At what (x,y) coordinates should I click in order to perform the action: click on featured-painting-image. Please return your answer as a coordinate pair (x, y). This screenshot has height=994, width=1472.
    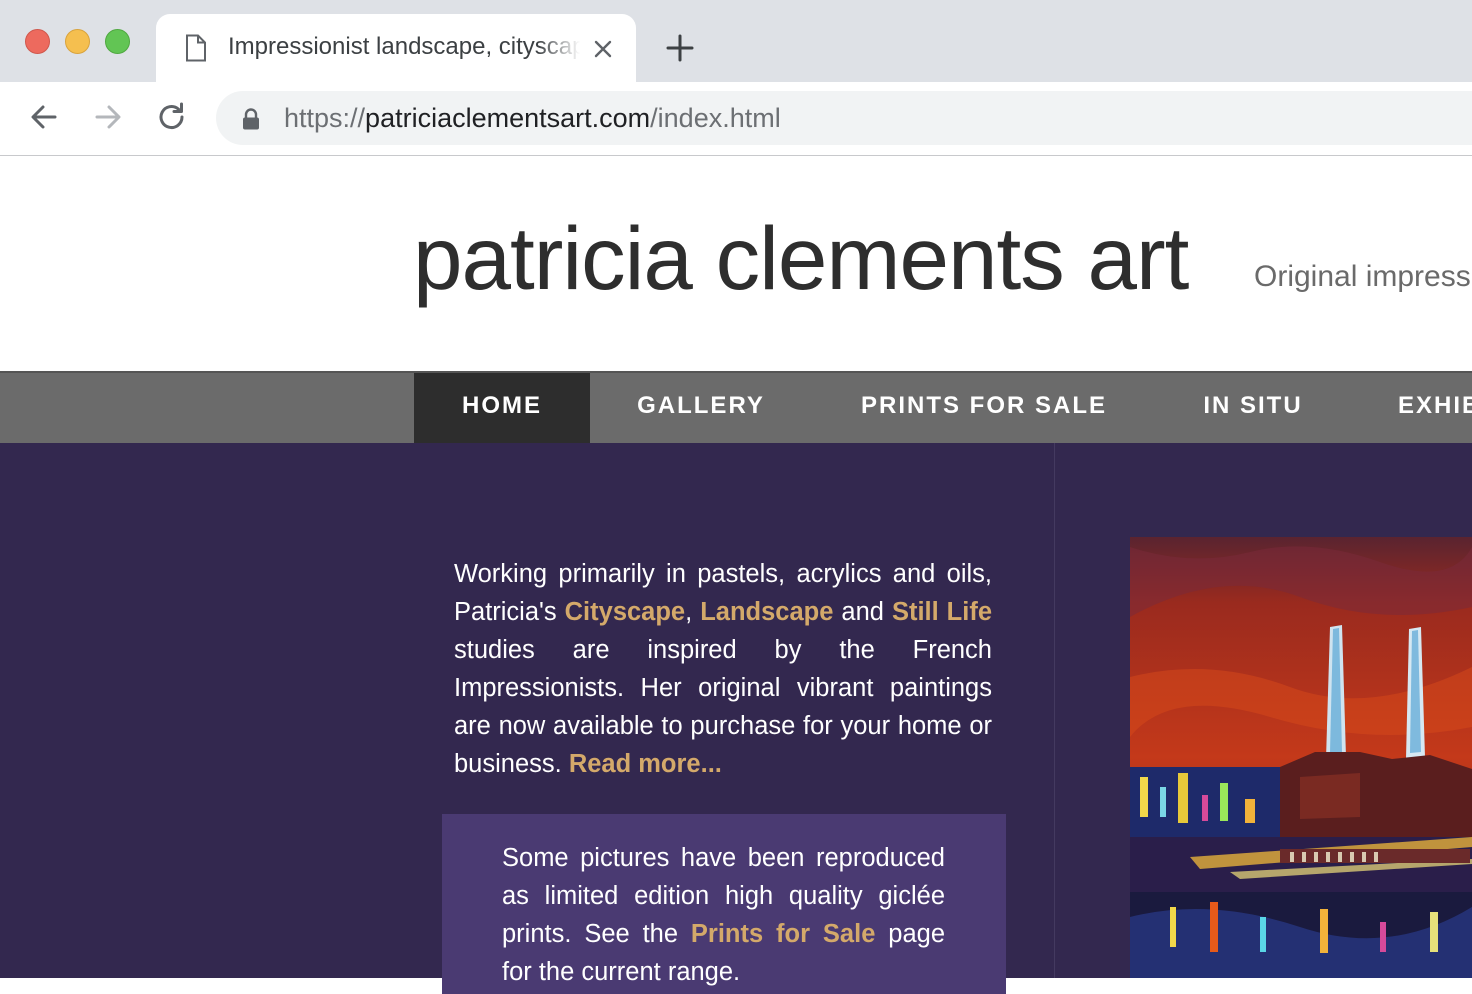
    Looking at the image, I should click on (1301, 757).